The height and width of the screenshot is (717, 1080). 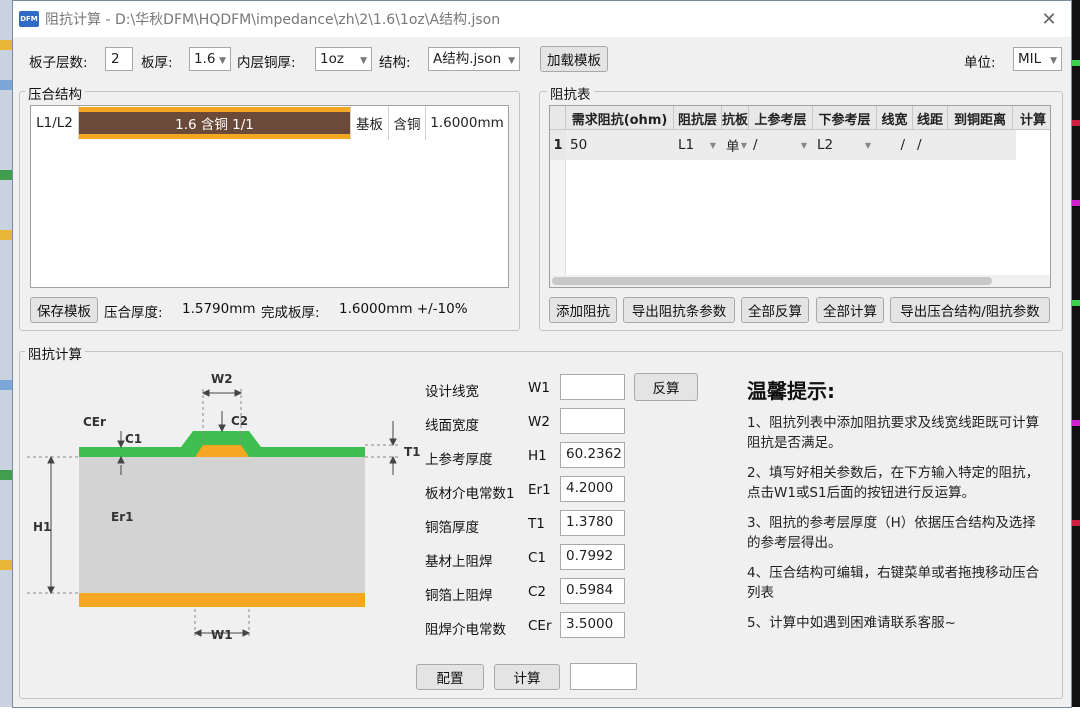 What do you see at coordinates (133, 313) in the screenshot?
I see `press-thickness-label: 压合厚度:` at bounding box center [133, 313].